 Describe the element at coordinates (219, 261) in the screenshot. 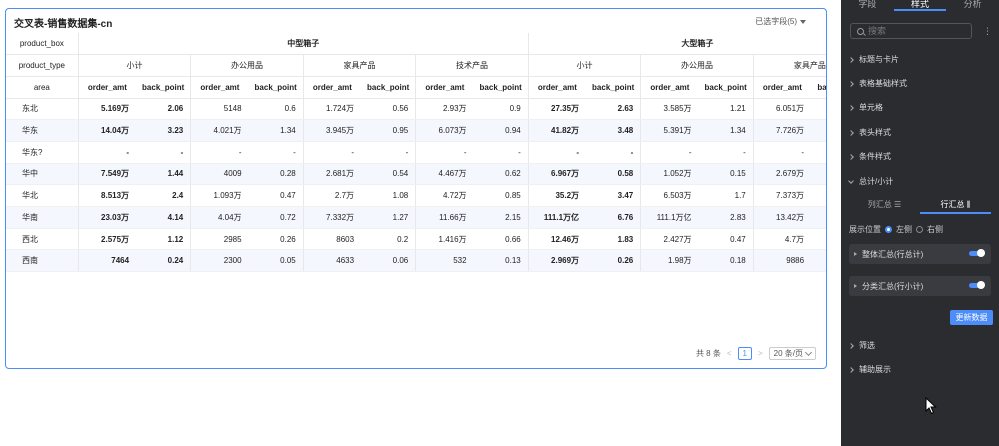

I see `table-cell: 2300` at that location.